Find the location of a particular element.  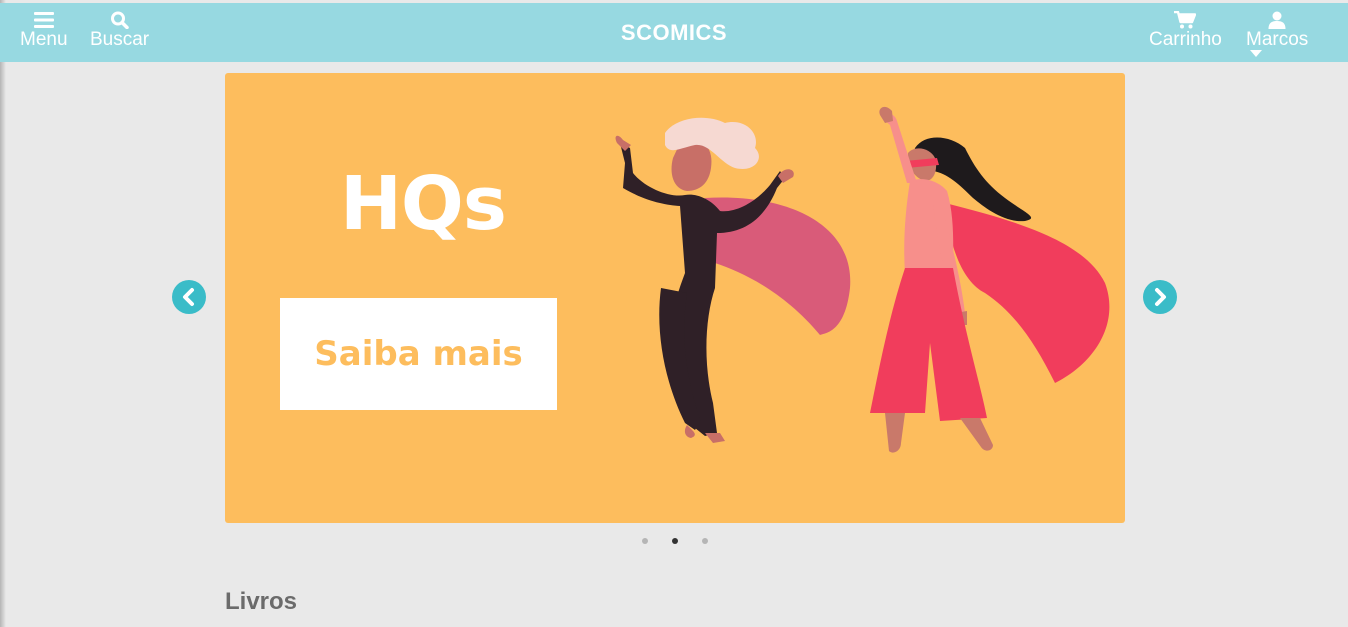

carousel-next-button is located at coordinates (1160, 297).